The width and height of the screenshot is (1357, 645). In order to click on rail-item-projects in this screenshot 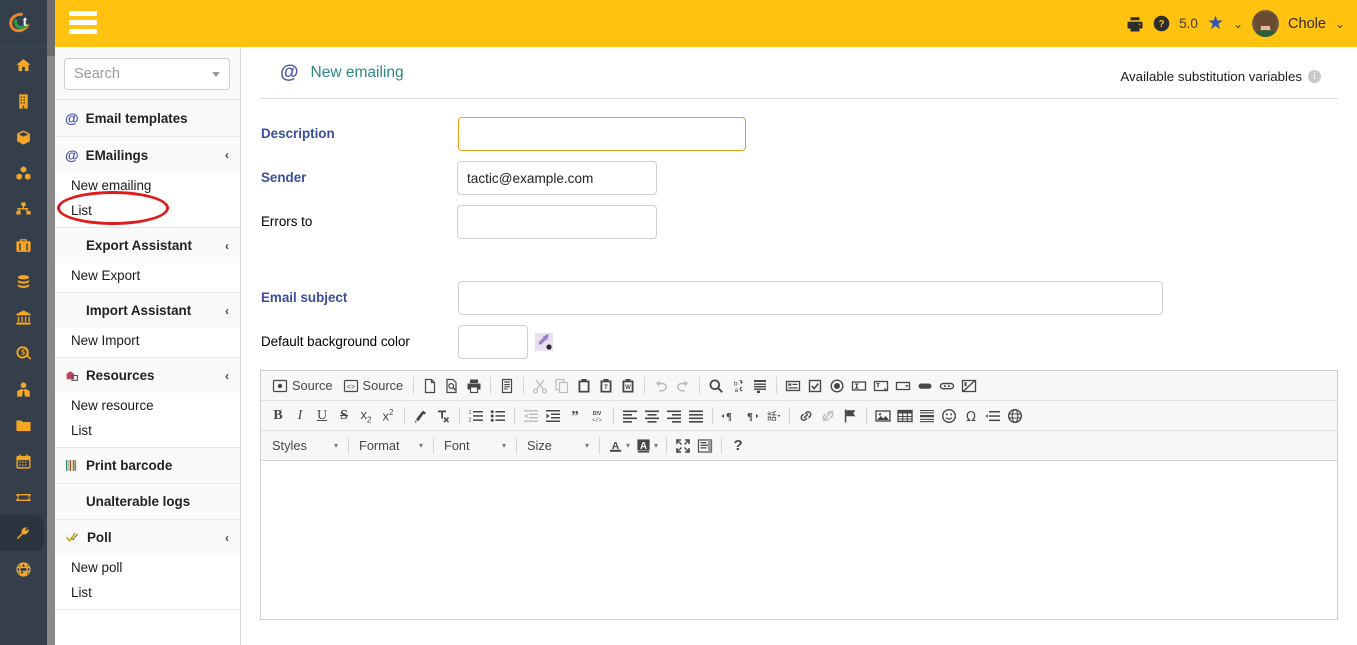, I will do `click(23, 209)`.